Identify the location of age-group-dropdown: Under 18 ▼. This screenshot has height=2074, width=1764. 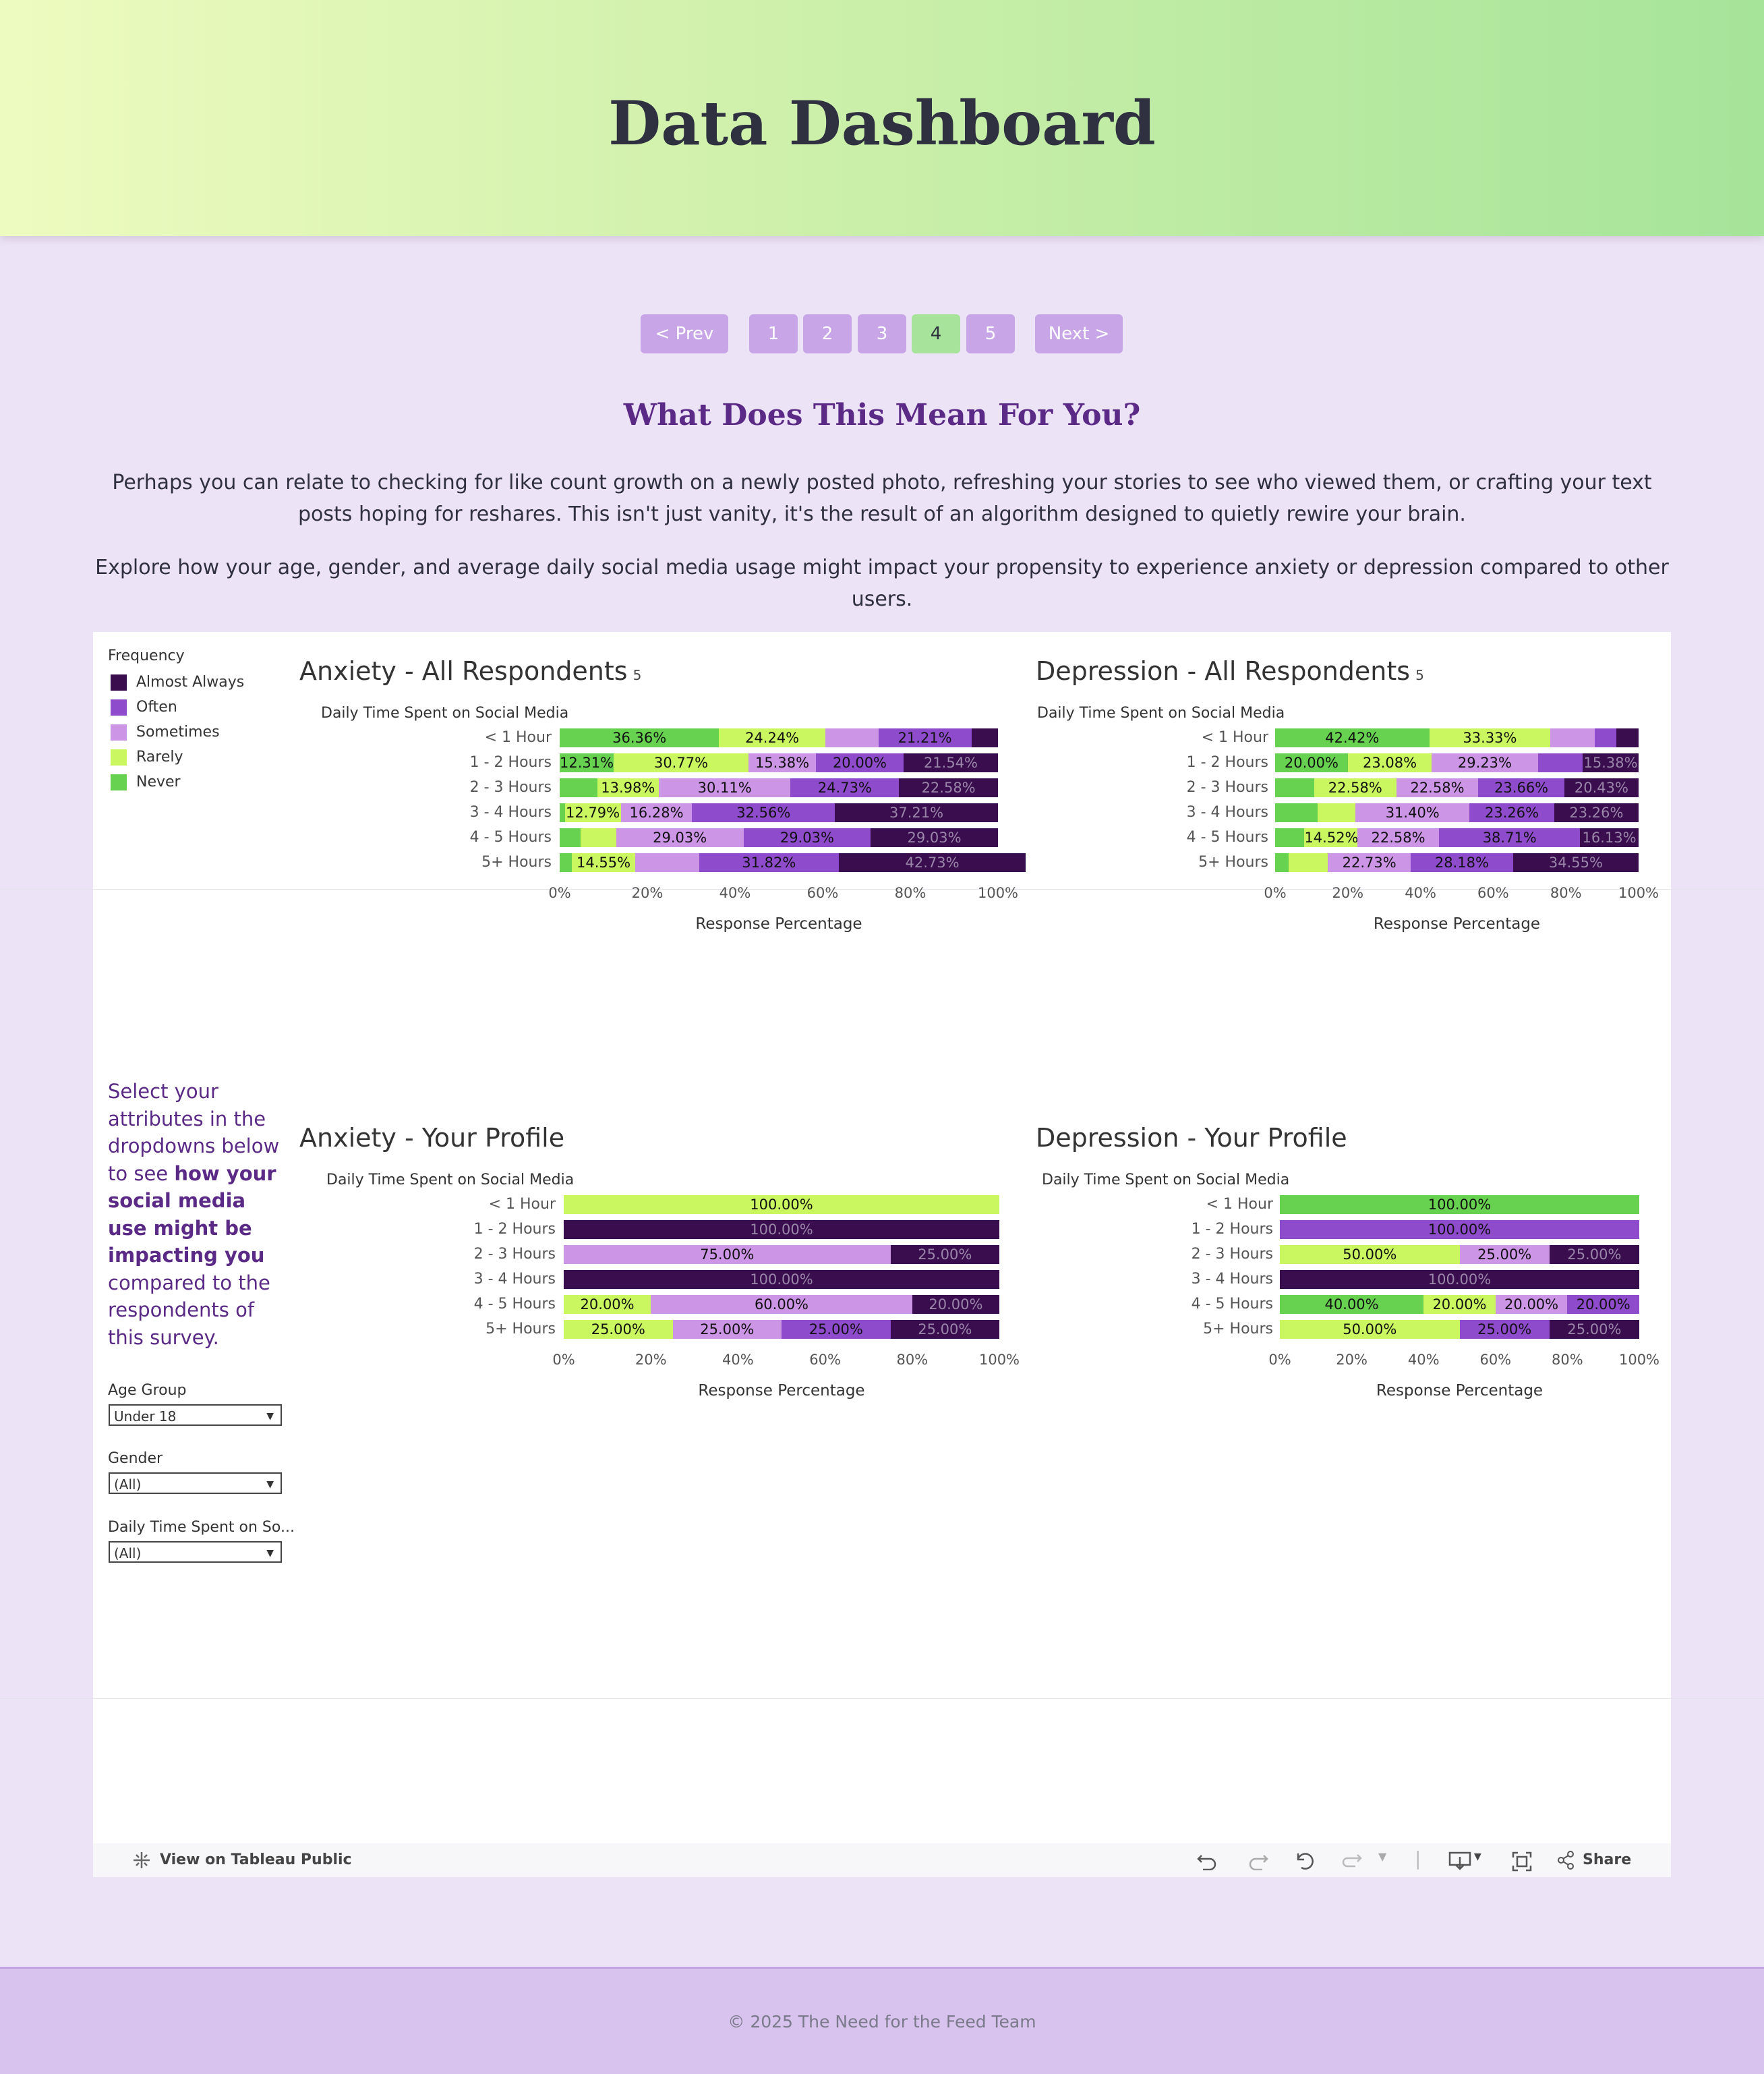
(195, 1415).